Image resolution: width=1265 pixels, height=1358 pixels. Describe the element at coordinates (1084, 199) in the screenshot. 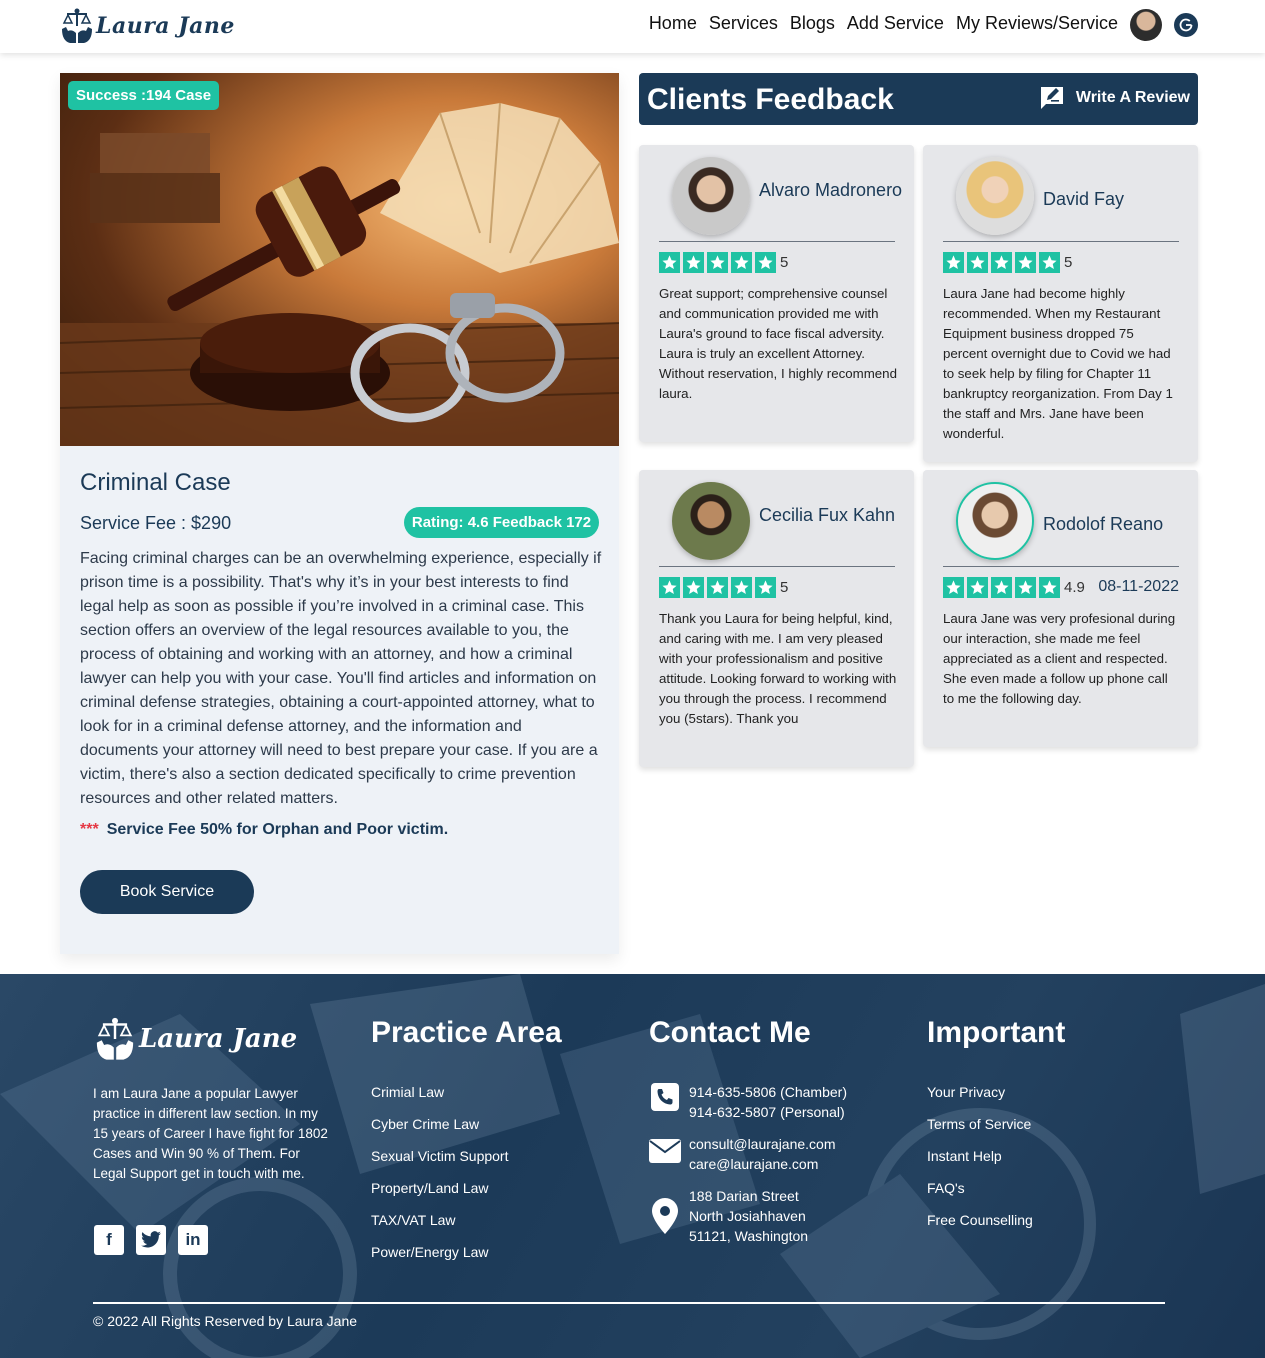

I see `reviewer-name: David Fay` at that location.